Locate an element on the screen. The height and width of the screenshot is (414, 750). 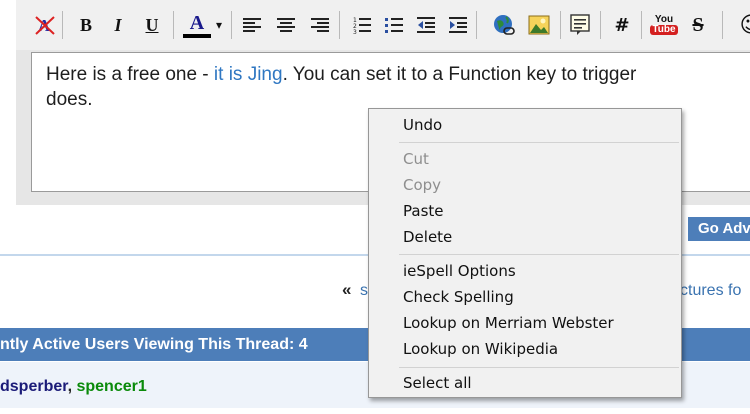
indent-button is located at coordinates (458, 25).